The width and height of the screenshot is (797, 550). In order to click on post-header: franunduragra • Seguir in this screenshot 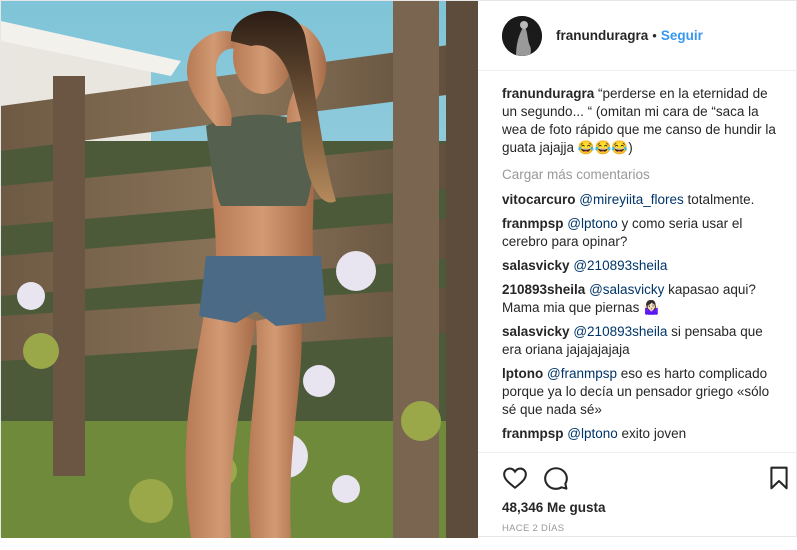, I will do `click(637, 36)`.